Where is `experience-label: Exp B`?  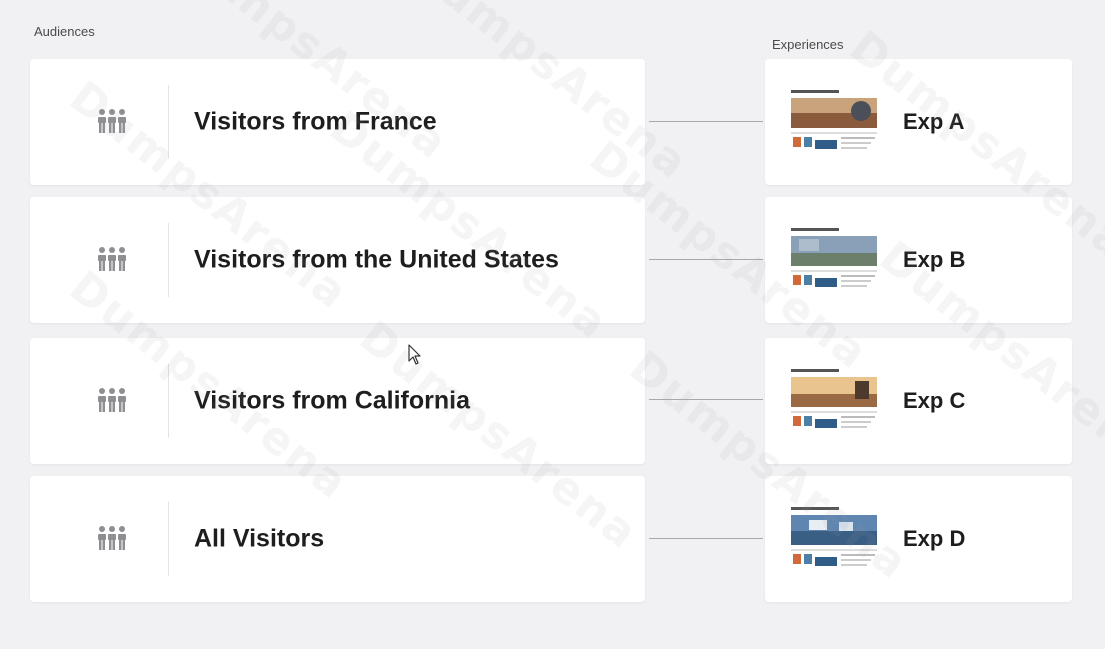
experience-label: Exp B is located at coordinates (934, 259).